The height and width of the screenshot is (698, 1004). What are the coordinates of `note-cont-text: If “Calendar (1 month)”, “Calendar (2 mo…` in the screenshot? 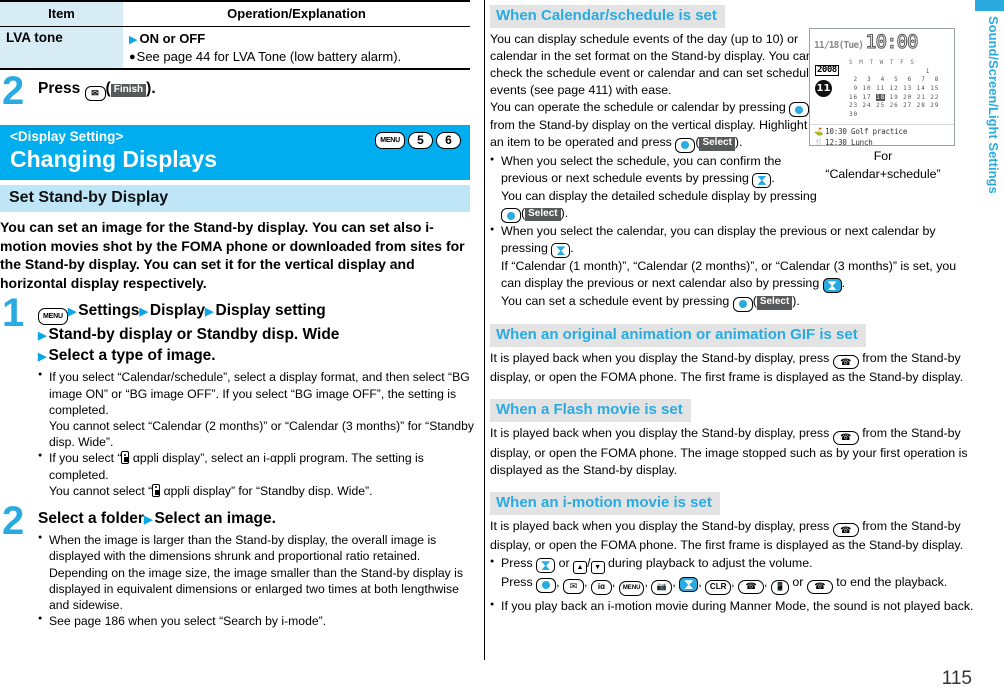 It's located at (729, 275).